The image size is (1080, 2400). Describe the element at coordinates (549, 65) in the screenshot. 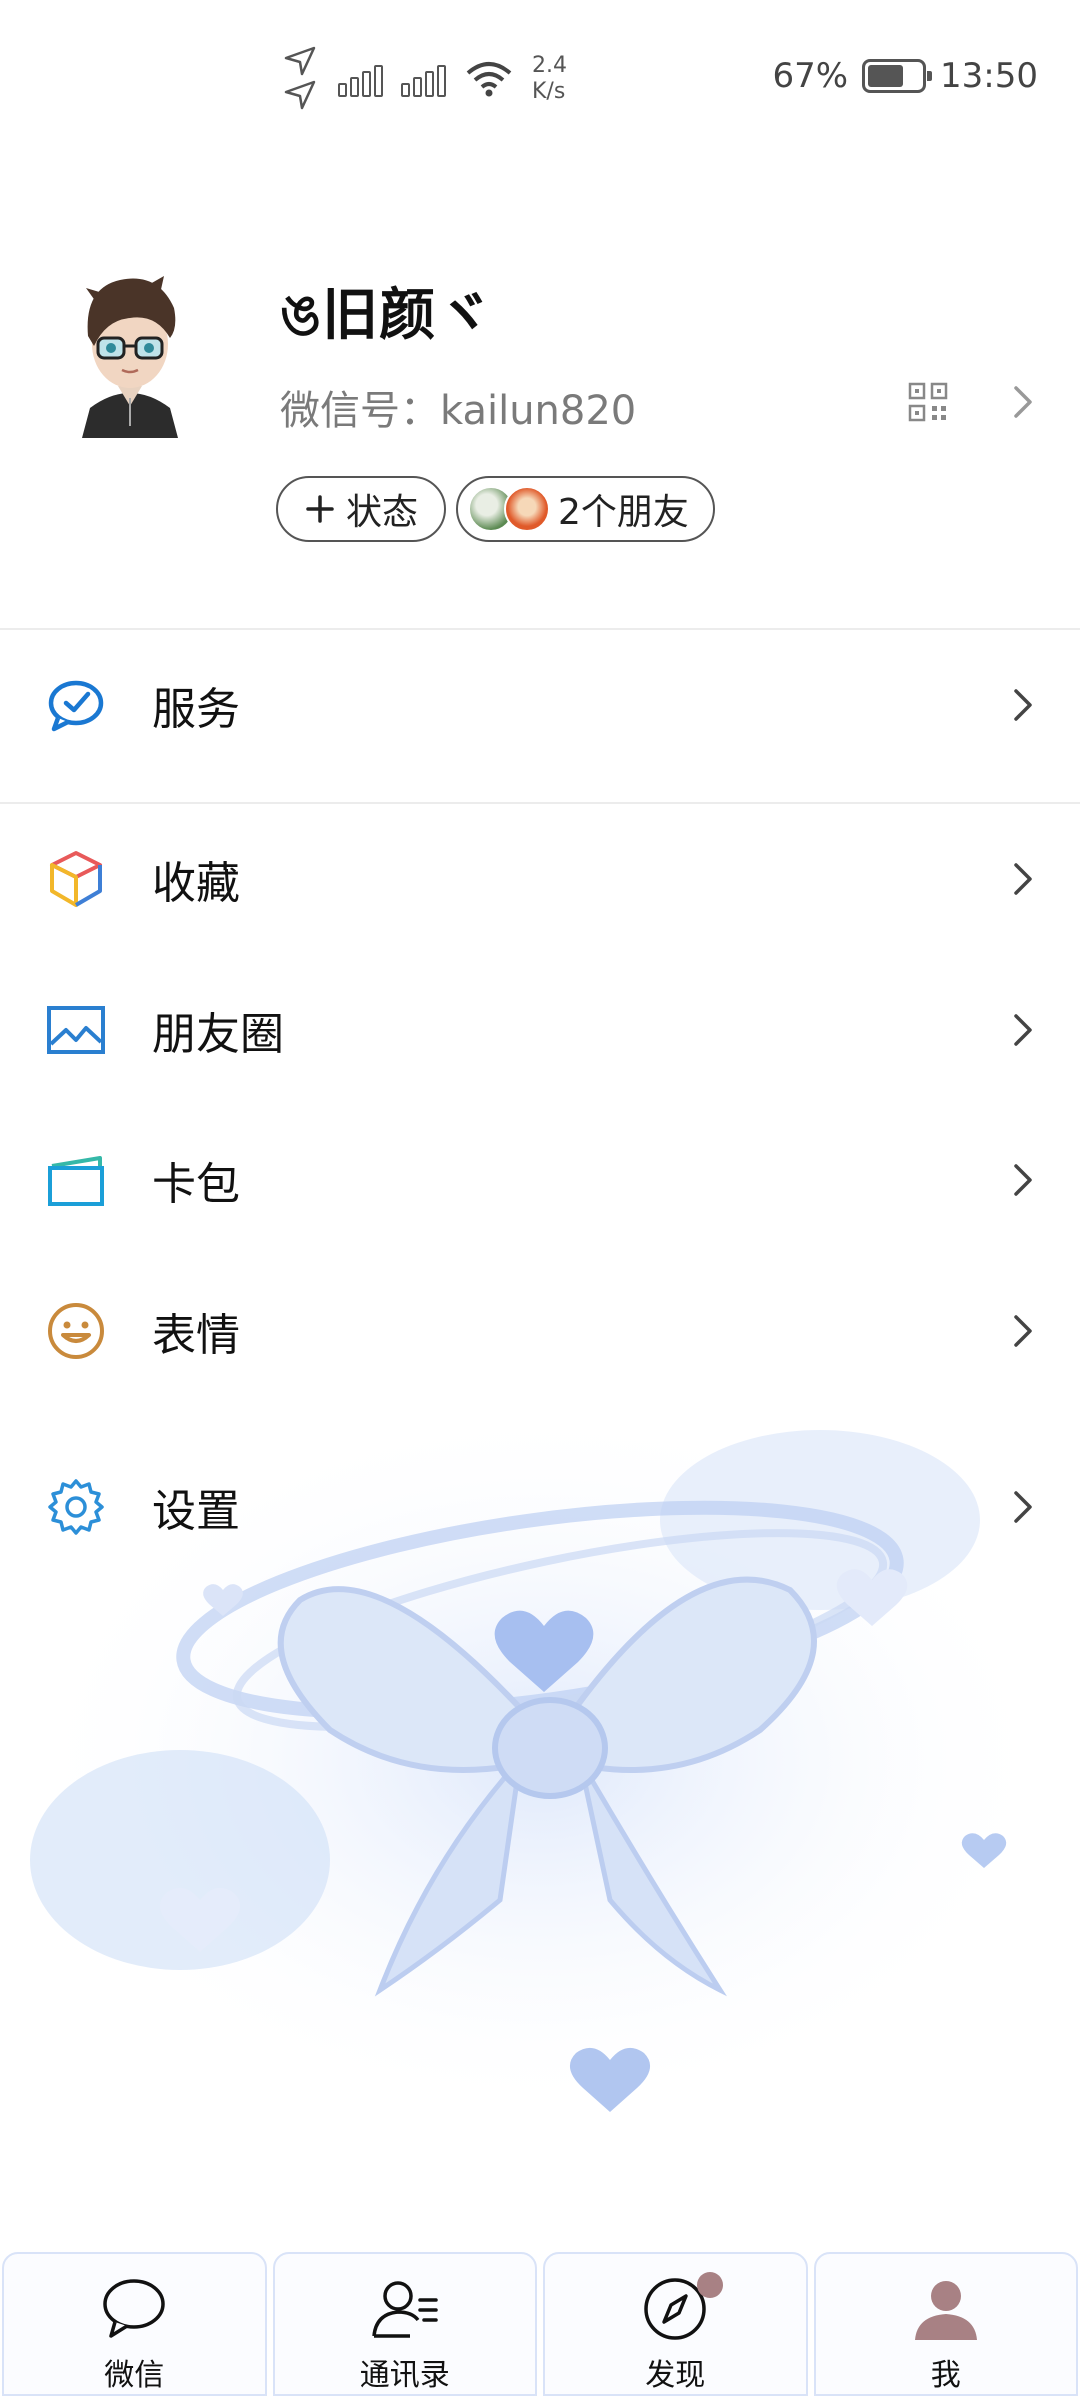

I see `network-speed-value: 2.4` at that location.